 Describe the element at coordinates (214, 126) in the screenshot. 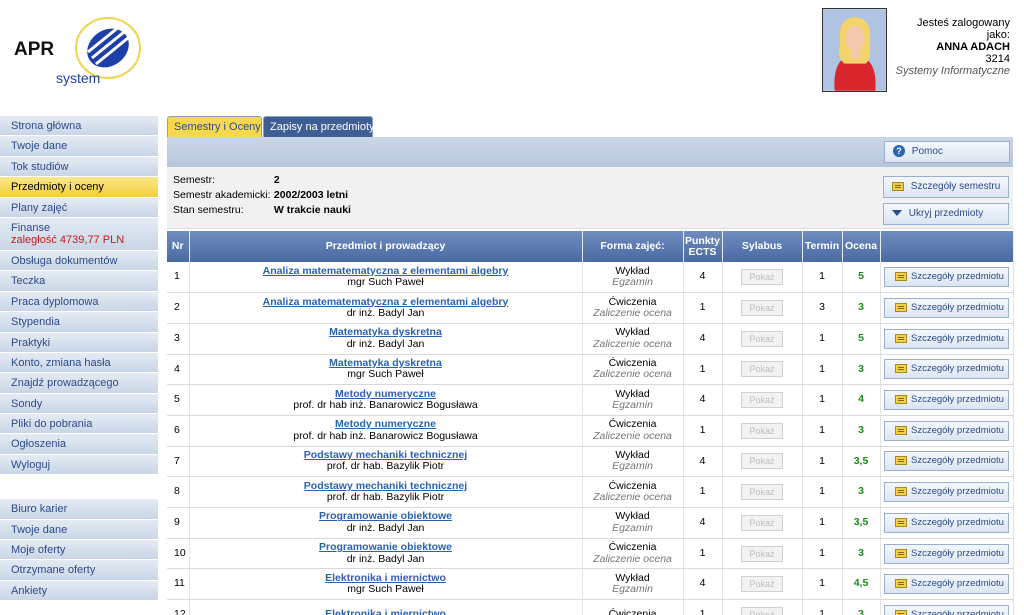

I see `tab-semesters-grades: Semestry i Oceny` at that location.